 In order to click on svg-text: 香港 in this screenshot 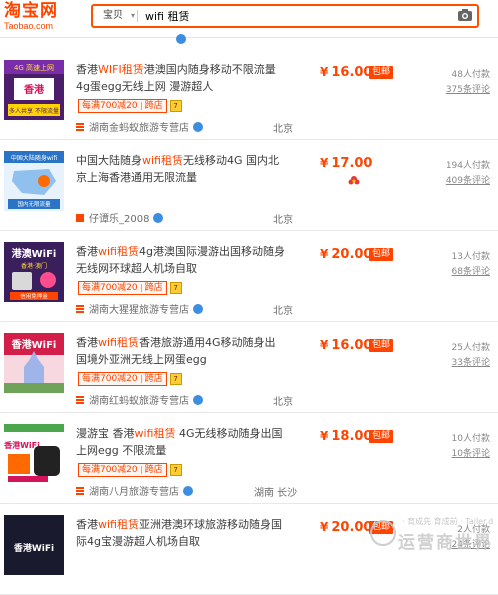, I will do `click(34, 89)`.